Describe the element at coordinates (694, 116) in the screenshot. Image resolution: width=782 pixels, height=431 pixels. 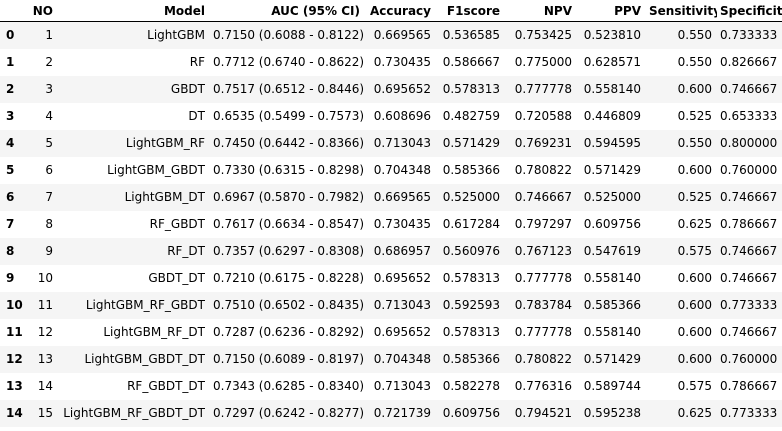
I see `sensitivity-cell: 0.525` at that location.